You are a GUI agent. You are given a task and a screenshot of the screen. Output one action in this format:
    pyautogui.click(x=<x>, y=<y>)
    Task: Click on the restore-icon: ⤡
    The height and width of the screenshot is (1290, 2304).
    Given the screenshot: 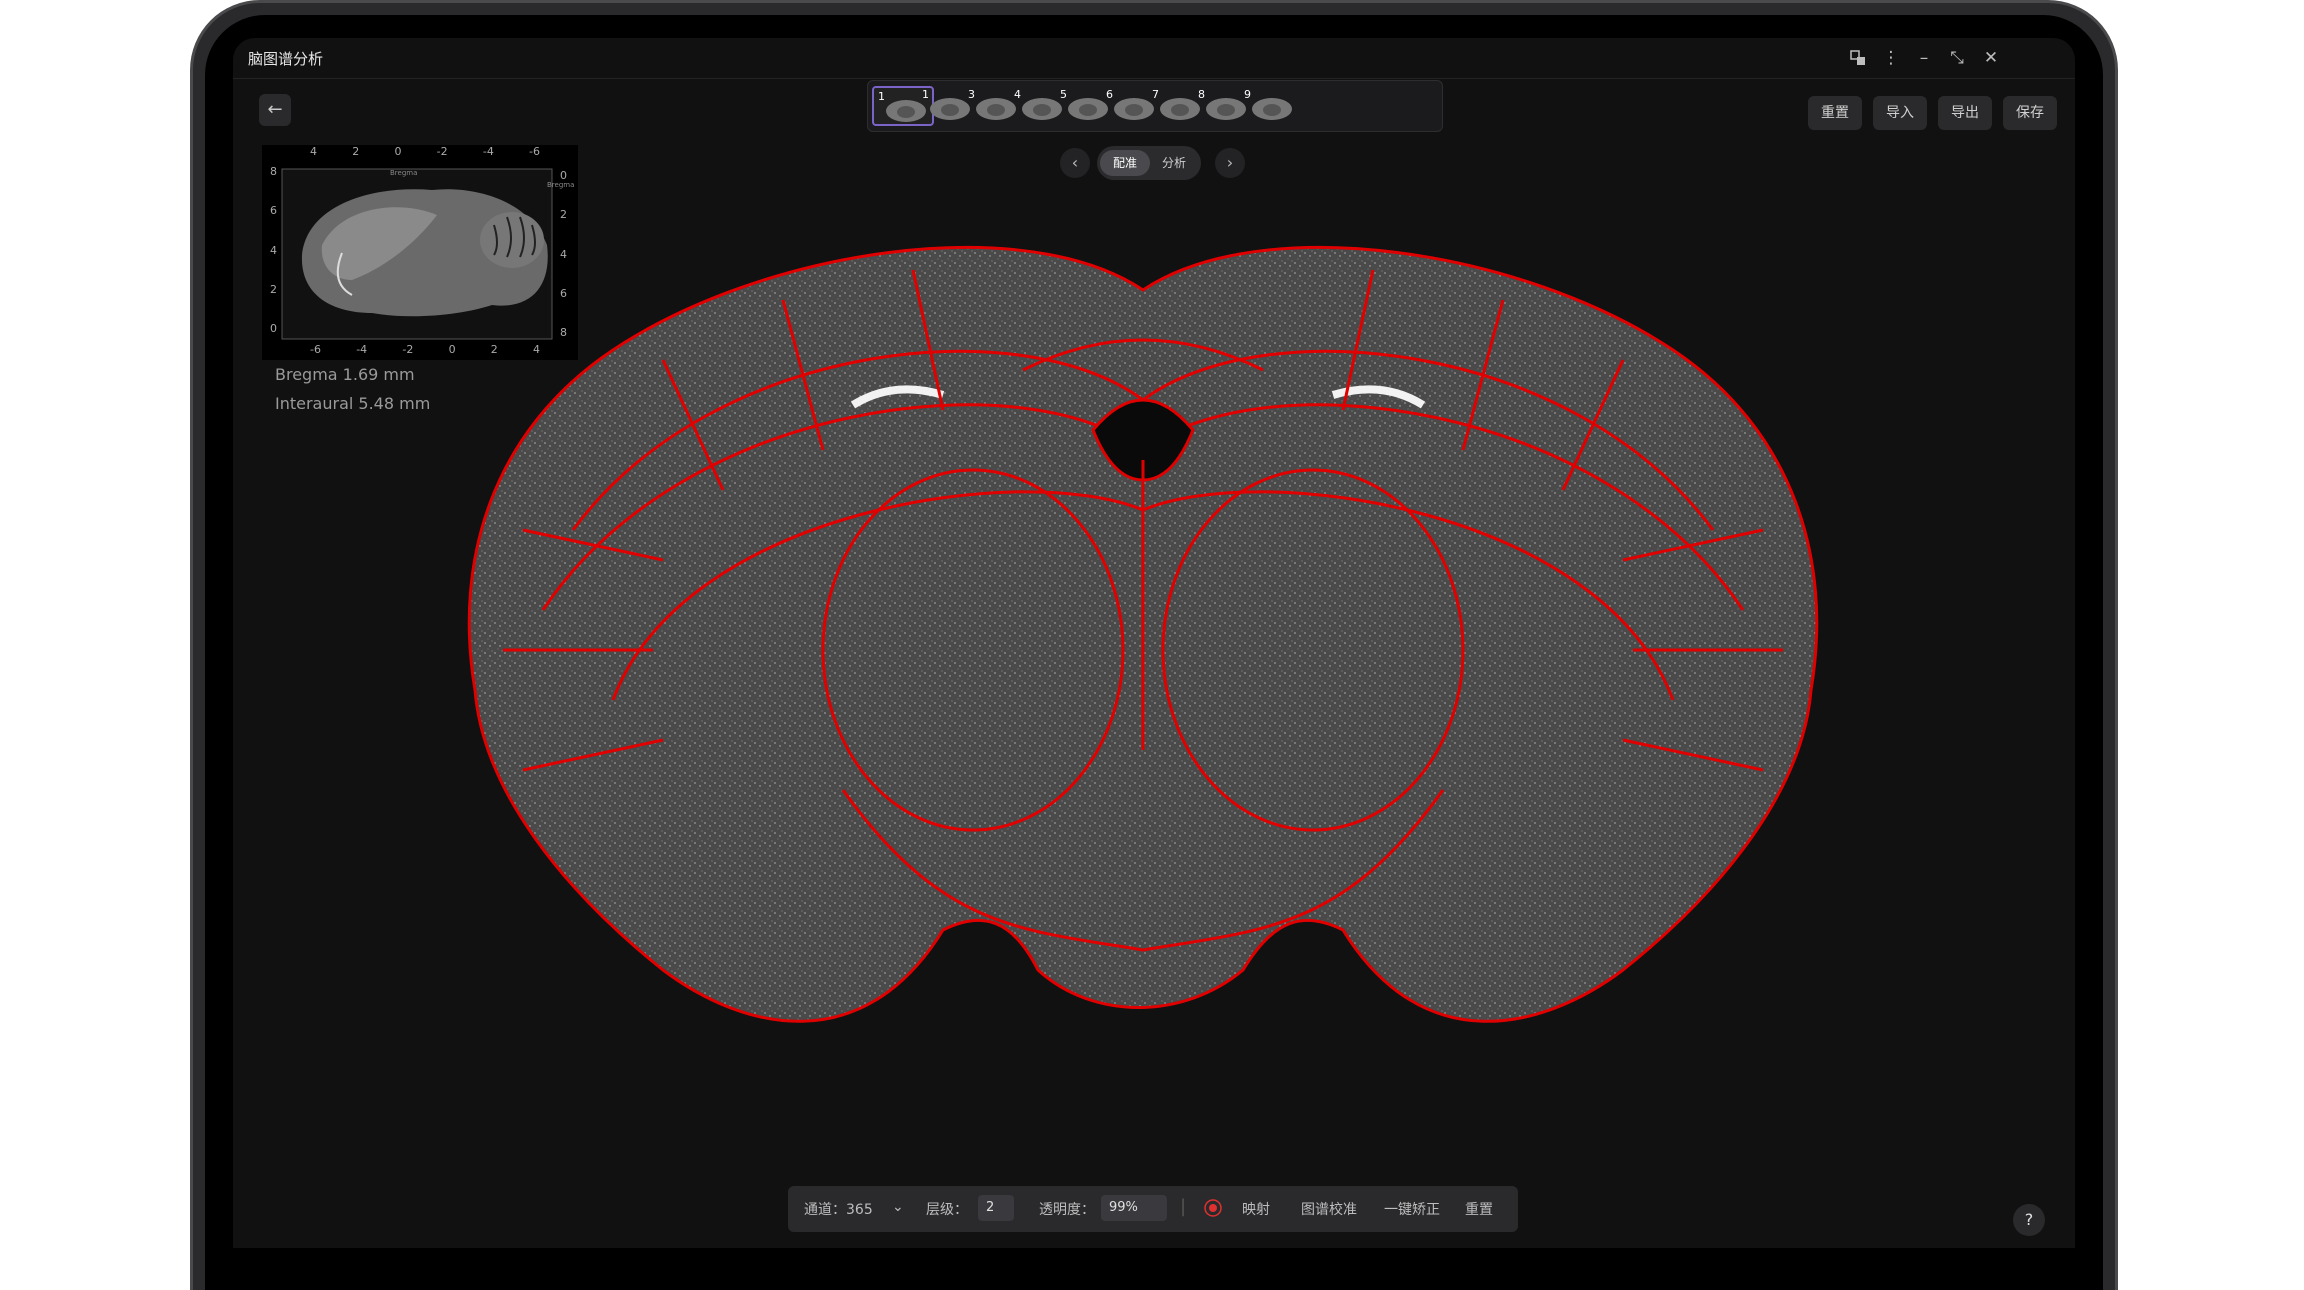 What is the action you would take?
    pyautogui.click(x=1957, y=58)
    